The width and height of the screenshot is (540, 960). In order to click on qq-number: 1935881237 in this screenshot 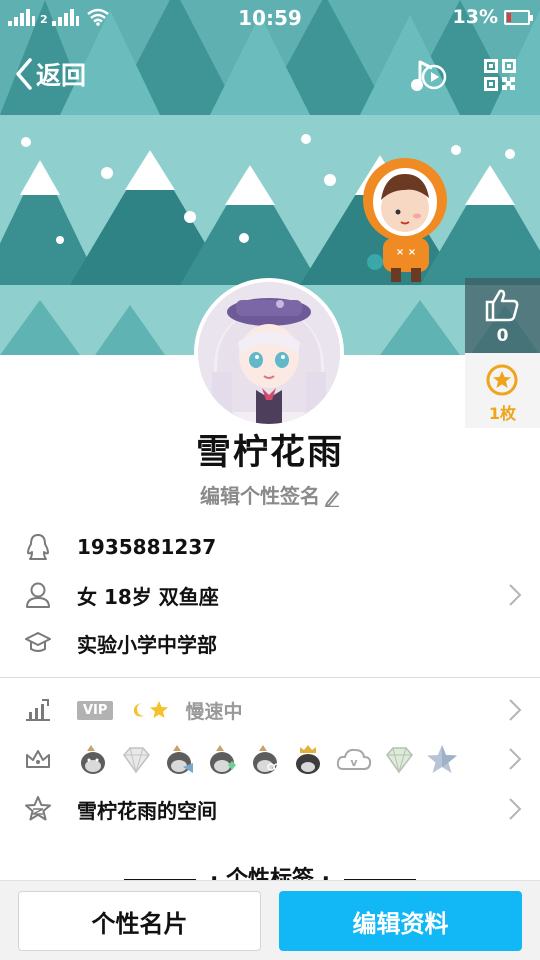, I will do `click(147, 547)`.